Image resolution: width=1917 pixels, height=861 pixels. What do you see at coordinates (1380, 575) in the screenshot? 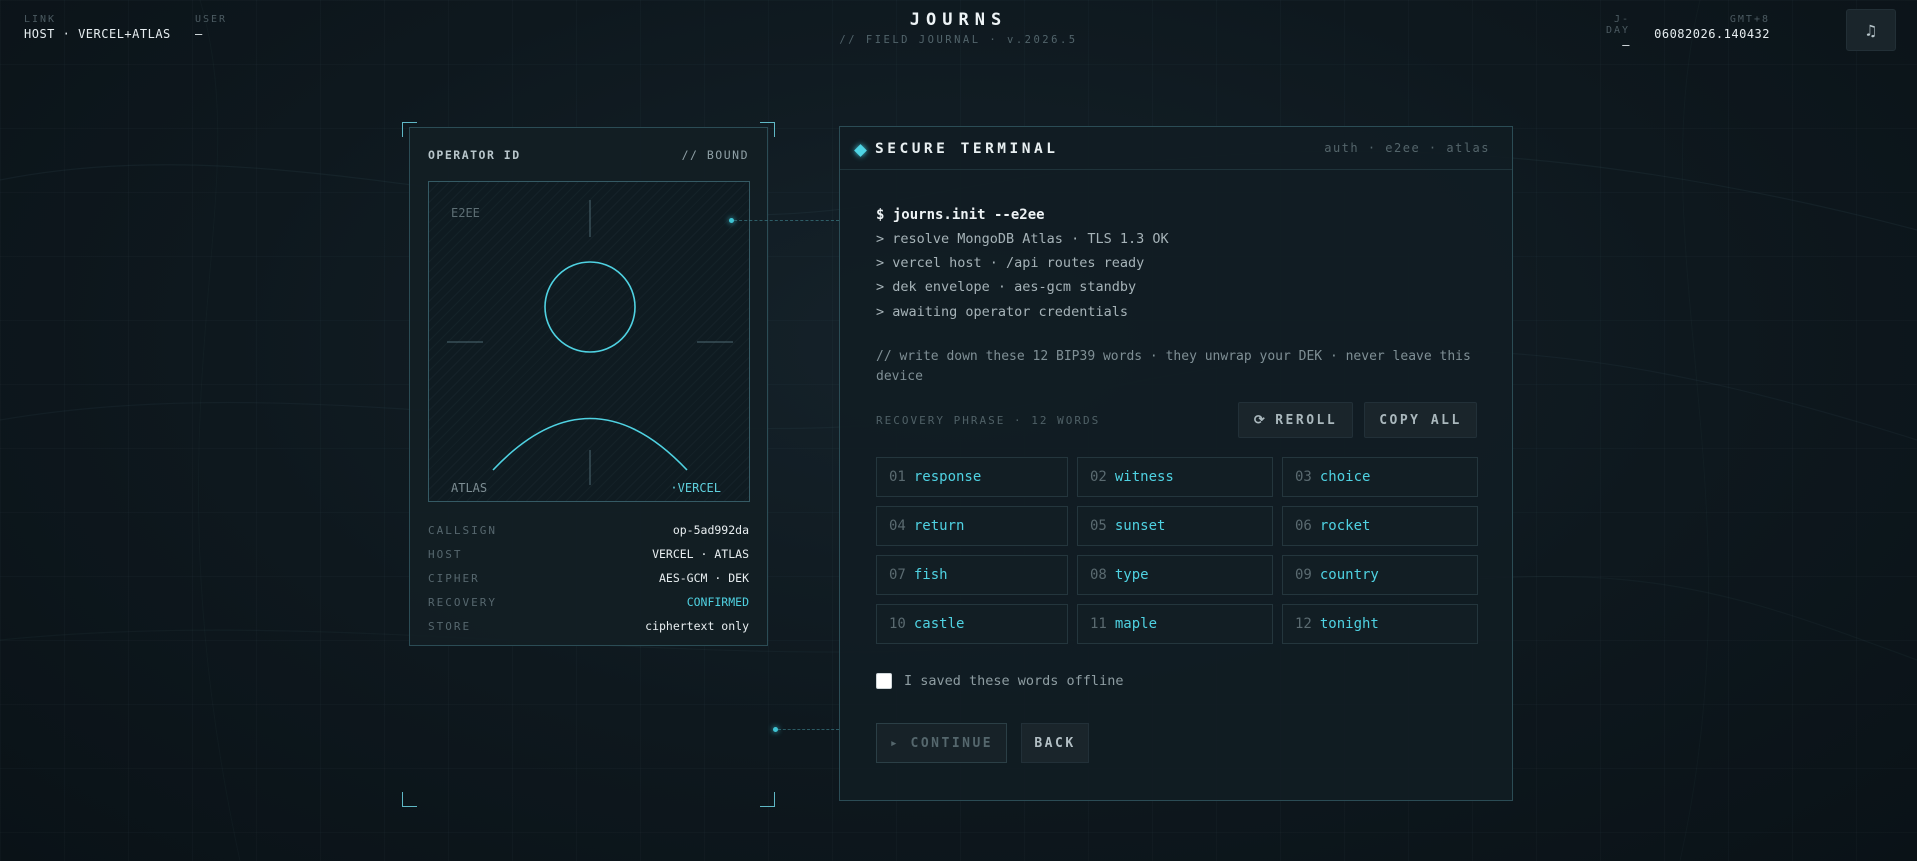
I see `recovery-word: 09 country` at bounding box center [1380, 575].